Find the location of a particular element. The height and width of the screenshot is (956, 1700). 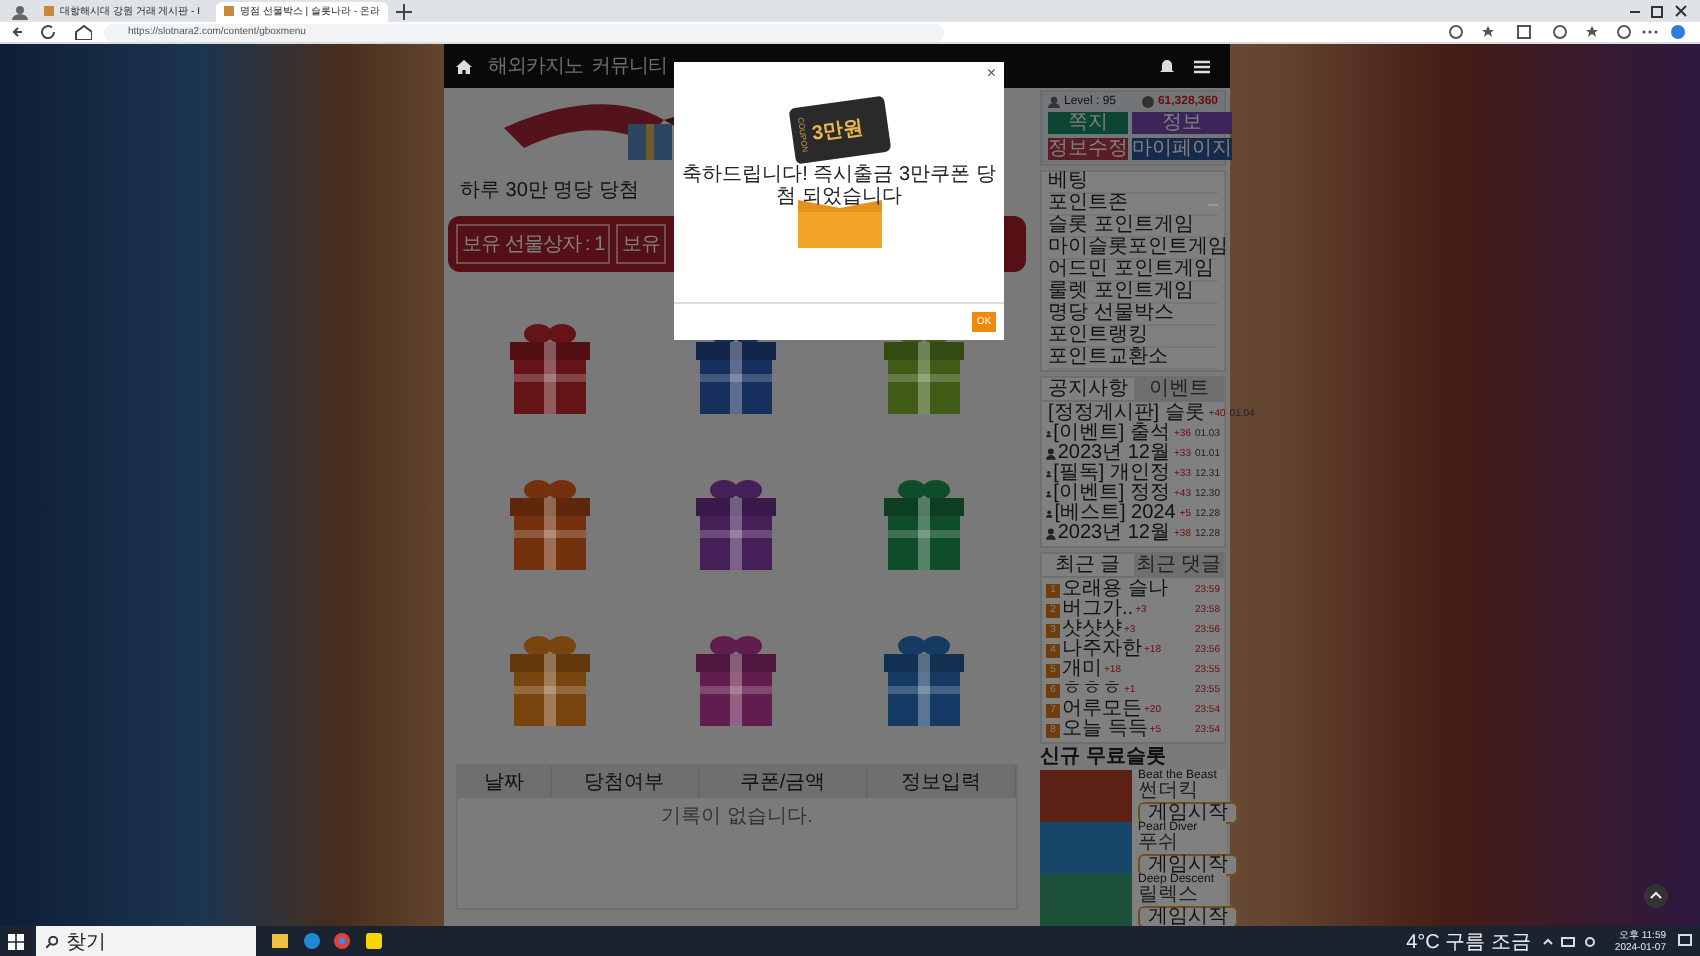

tab: 최근 댓글 is located at coordinates (1178, 565).